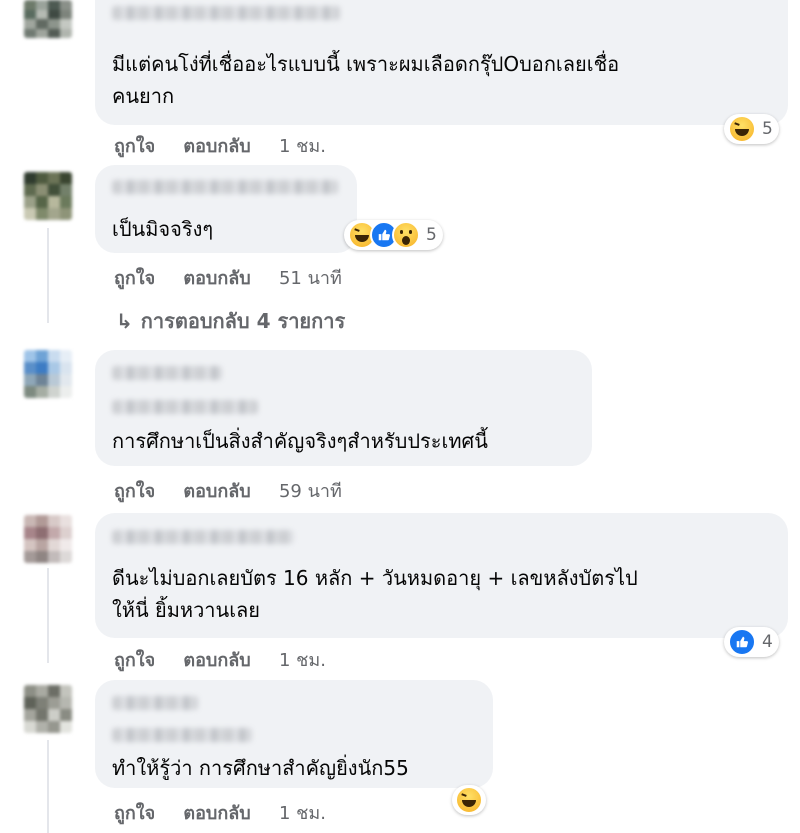  I want to click on reaction-summary: 4, so click(751, 642).